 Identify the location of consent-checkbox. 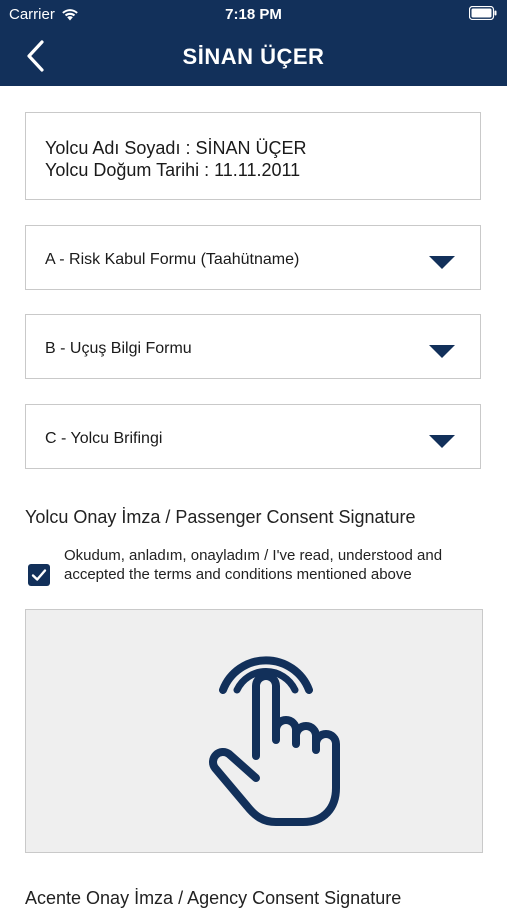
(39, 575).